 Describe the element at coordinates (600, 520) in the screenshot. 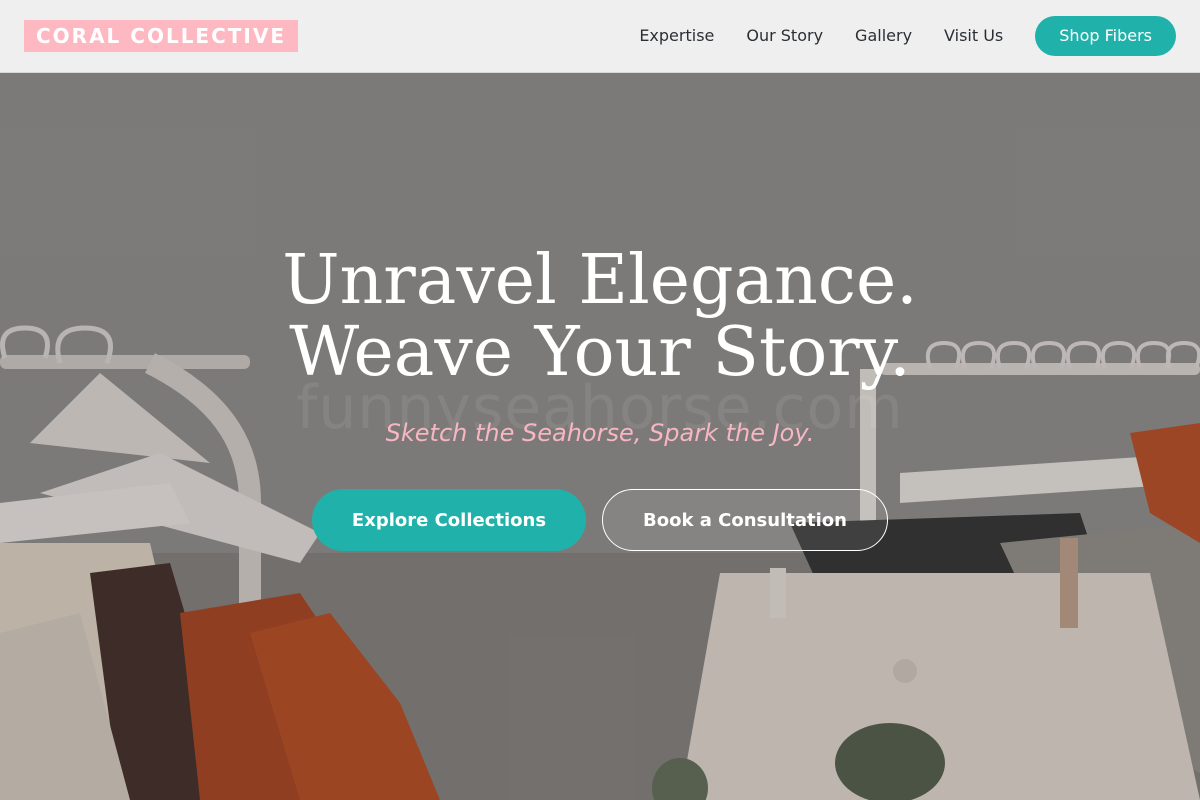

I see `hero-cta-row: Explore Collections Book a Consultation` at that location.